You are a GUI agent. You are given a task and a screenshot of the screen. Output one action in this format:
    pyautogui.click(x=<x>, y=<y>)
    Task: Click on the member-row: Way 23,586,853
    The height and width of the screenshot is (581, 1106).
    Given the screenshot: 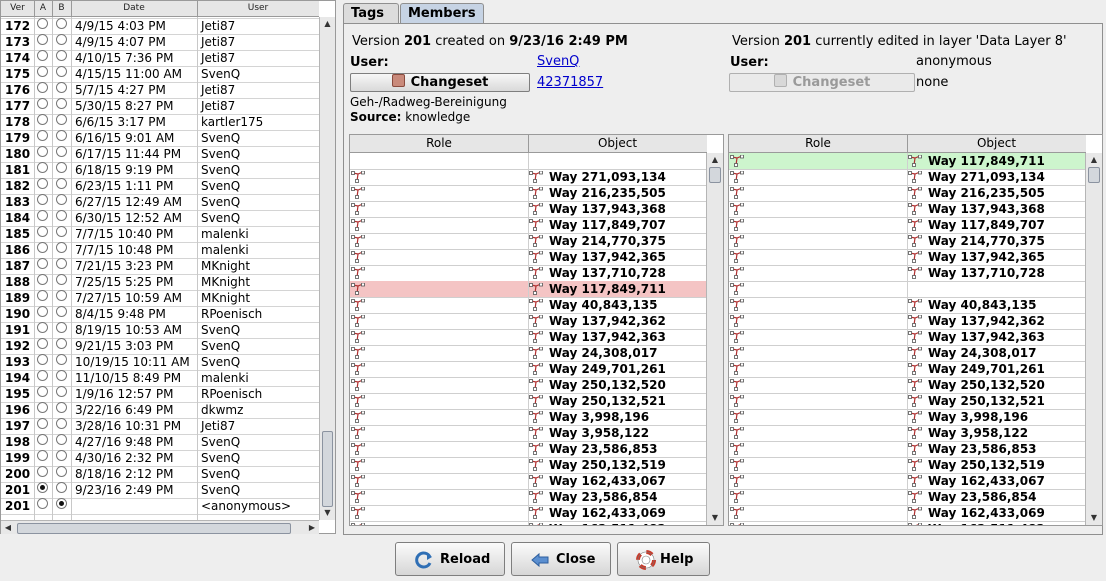 What is the action you would take?
    pyautogui.click(x=907, y=449)
    